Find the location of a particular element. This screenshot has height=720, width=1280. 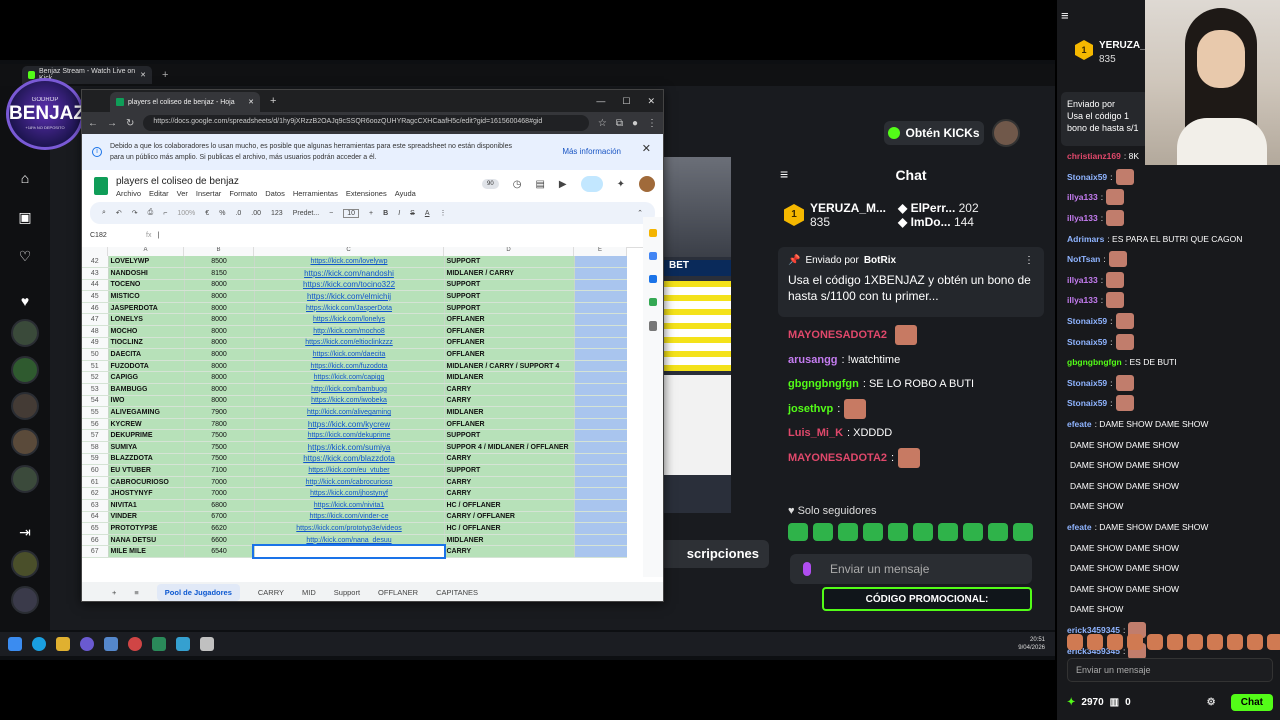

row-number: 62 is located at coordinates (95, 493).